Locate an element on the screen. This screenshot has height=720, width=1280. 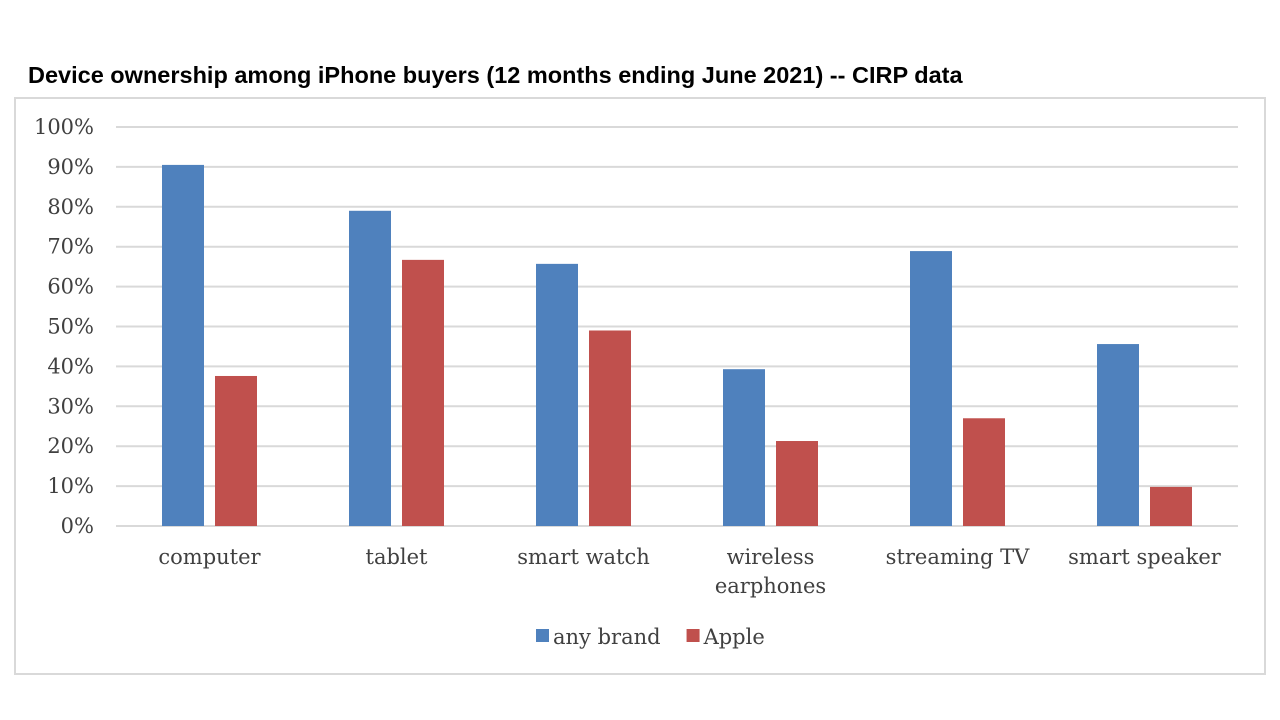
y-tick-label: 0% is located at coordinates (77, 526).